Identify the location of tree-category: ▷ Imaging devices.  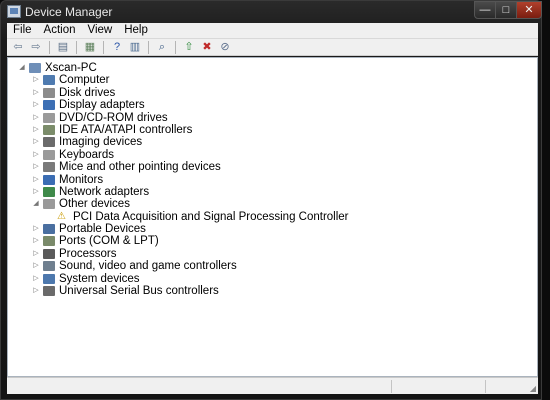
(272, 142).